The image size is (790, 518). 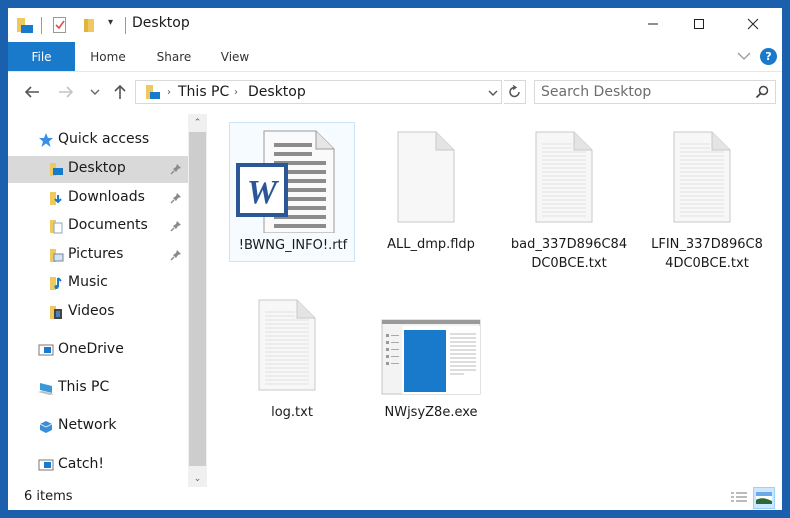 I want to click on close-button, so click(x=753, y=24).